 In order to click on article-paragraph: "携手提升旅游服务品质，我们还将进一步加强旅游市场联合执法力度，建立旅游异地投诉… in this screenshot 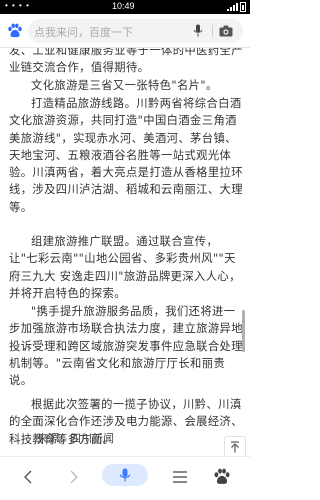, I will do `click(126, 346)`.